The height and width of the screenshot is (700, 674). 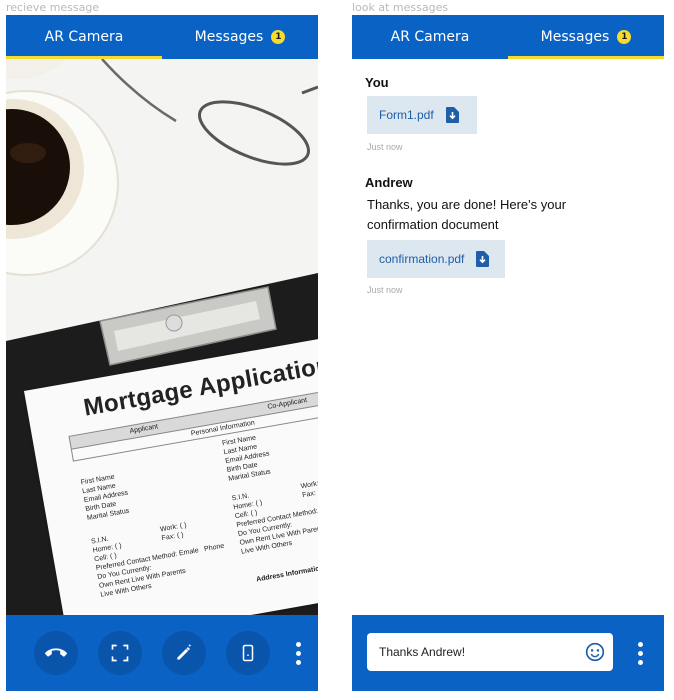 I want to click on device-button, so click(x=248, y=653).